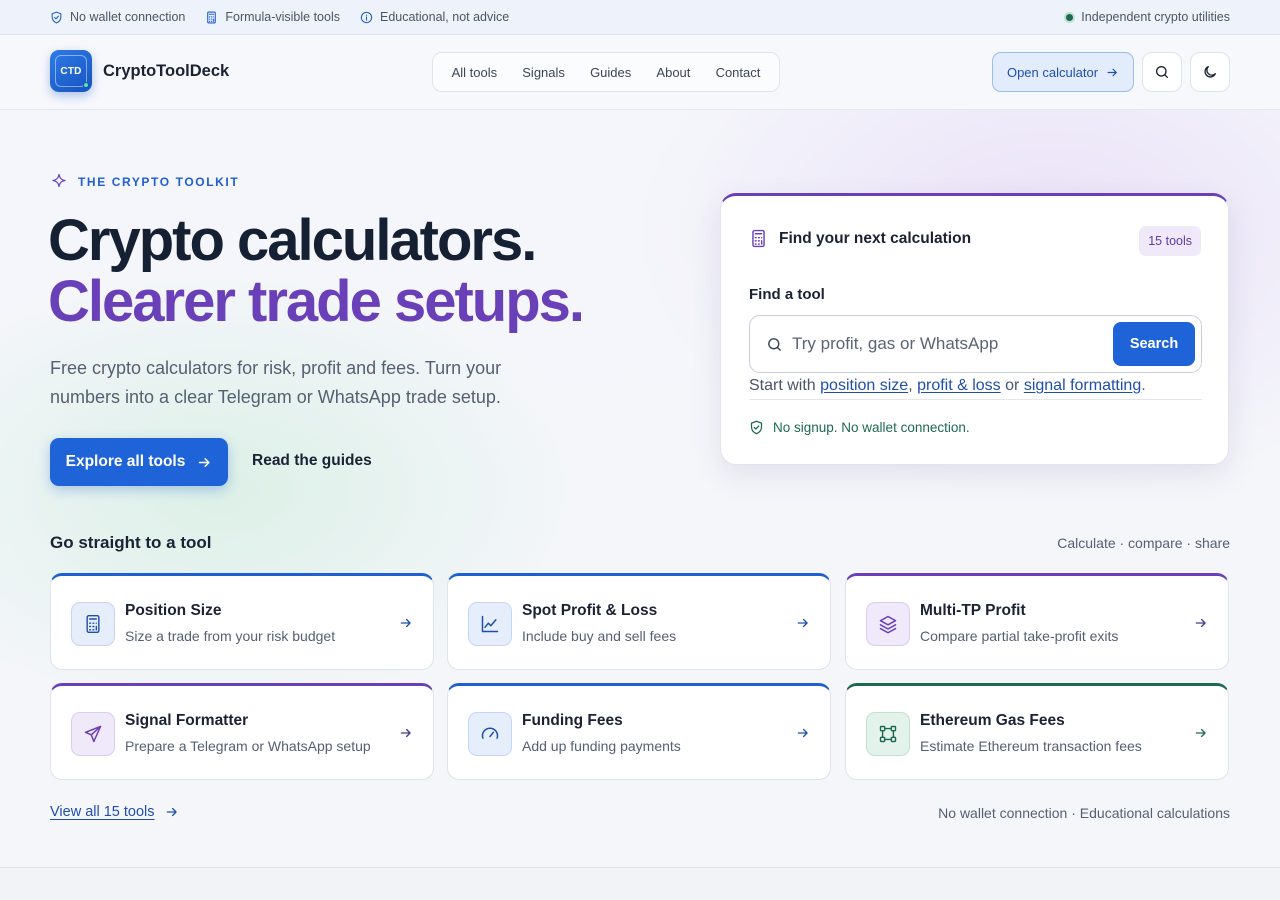  Describe the element at coordinates (601, 746) in the screenshot. I see `tool-description: Add up funding payments` at that location.